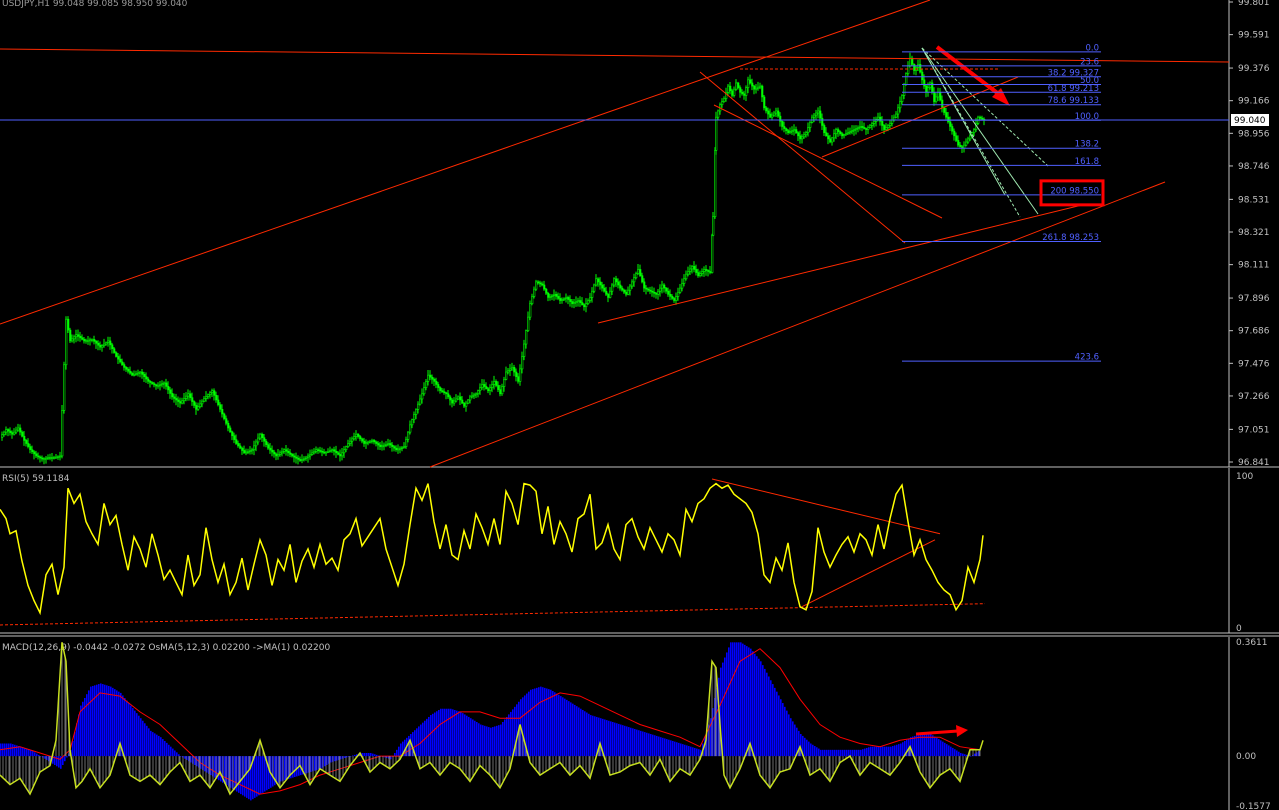  I want to click on svg-text: 99.040, so click(1250, 121).